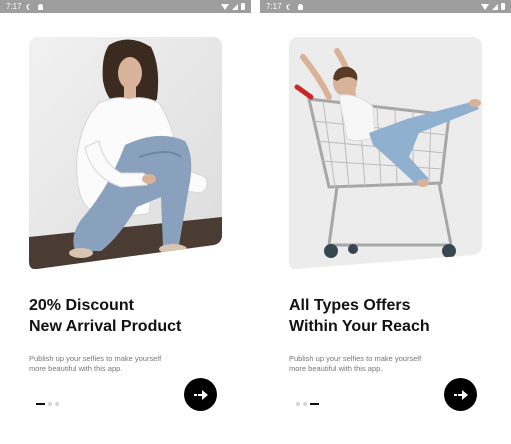  Describe the element at coordinates (396, 316) in the screenshot. I see `onboarding-title: All Types Offers Within Your Reach` at that location.